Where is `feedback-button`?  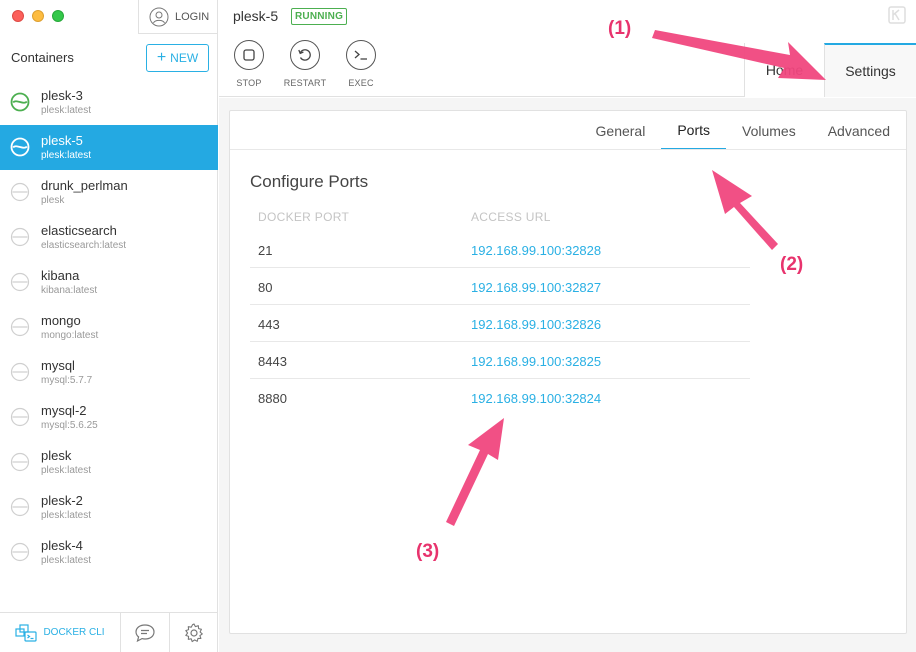 feedback-button is located at coordinates (145, 632).